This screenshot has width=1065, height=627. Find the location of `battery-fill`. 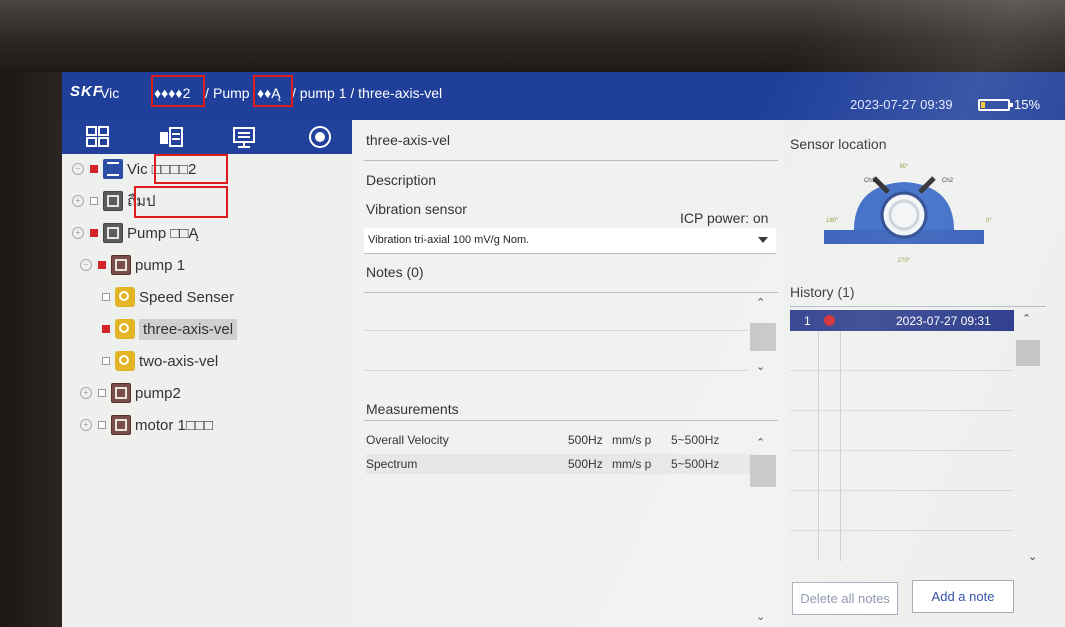

battery-fill is located at coordinates (983, 105).